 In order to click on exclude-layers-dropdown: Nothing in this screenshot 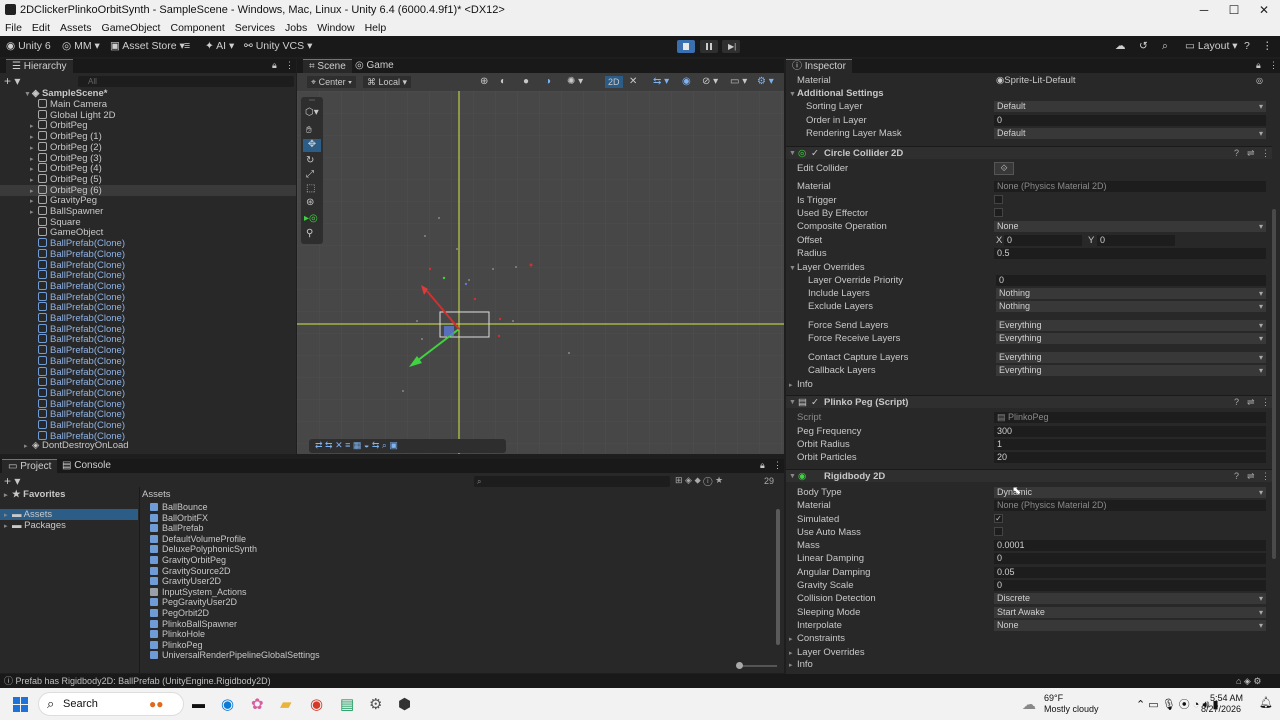, I will do `click(1131, 306)`.